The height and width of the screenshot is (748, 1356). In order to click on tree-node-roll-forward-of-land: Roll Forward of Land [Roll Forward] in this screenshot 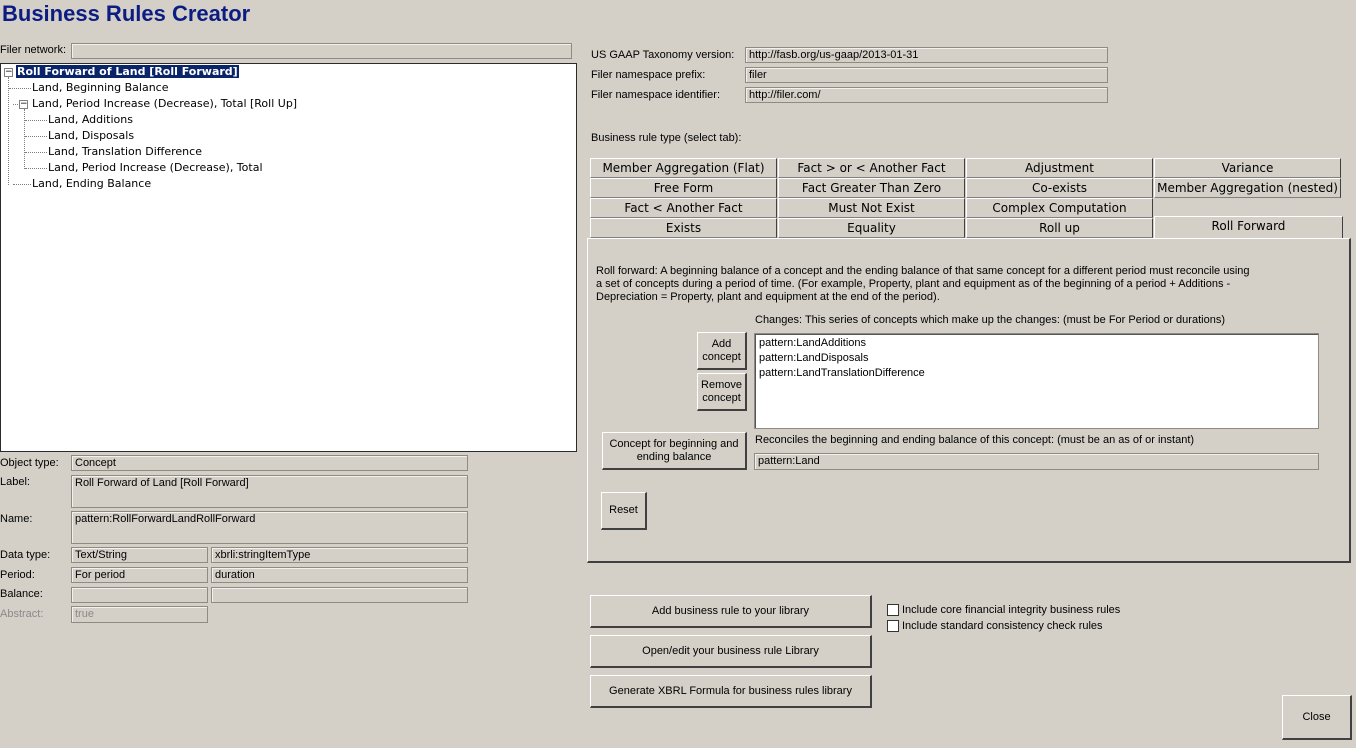, I will do `click(127, 72)`.